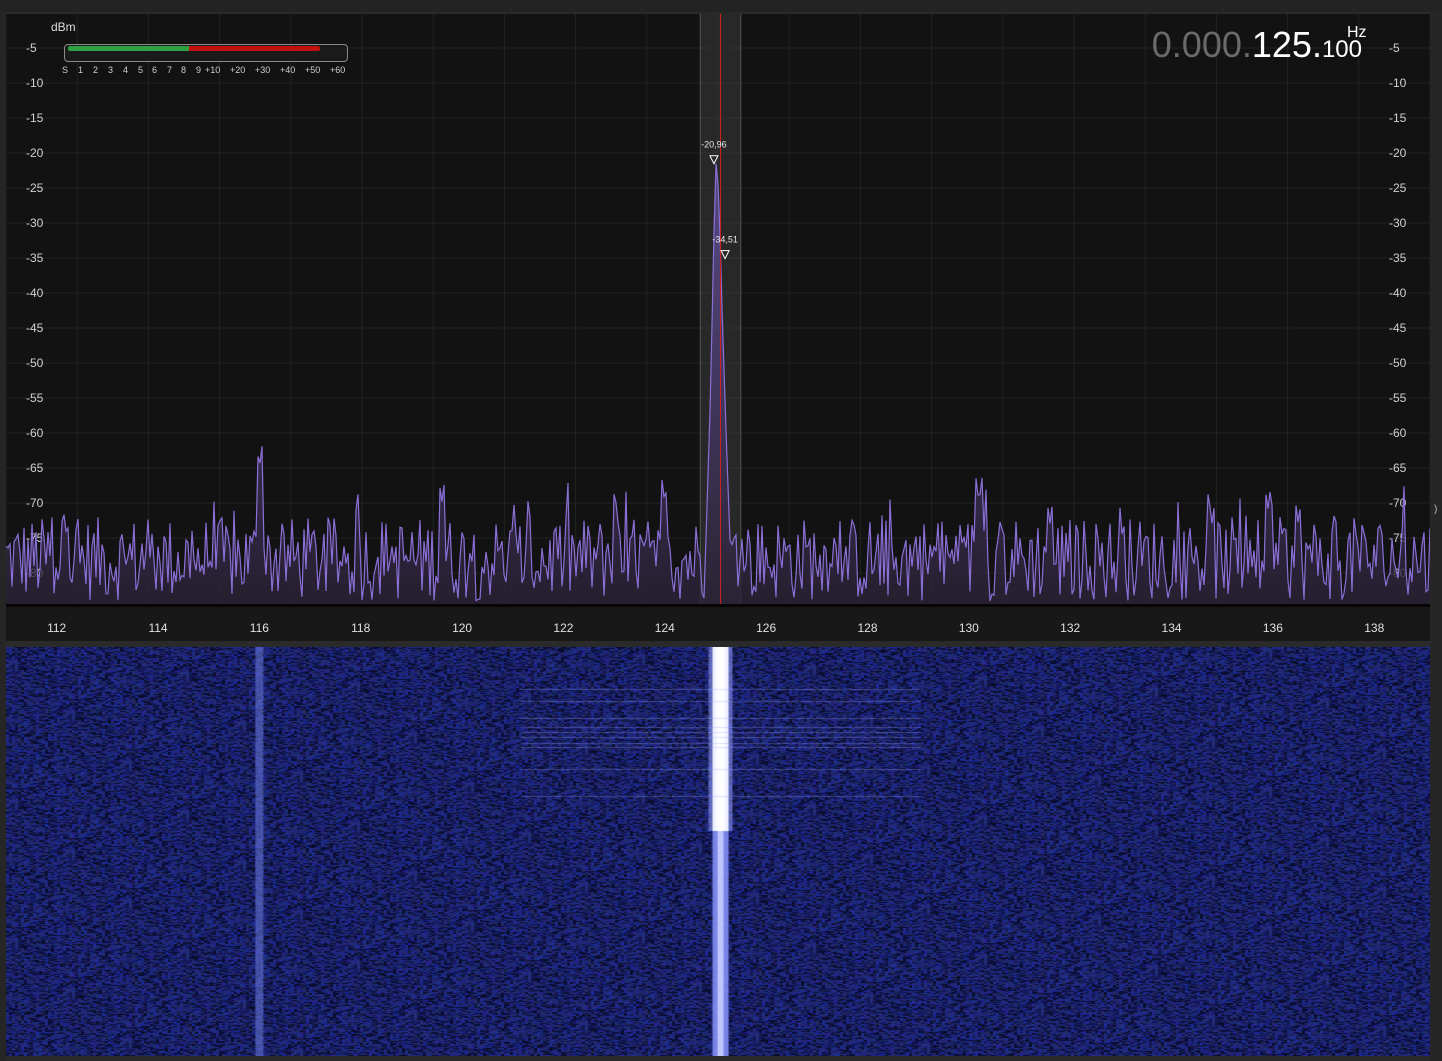  I want to click on s-meter-scale-label: 8, so click(184, 70).